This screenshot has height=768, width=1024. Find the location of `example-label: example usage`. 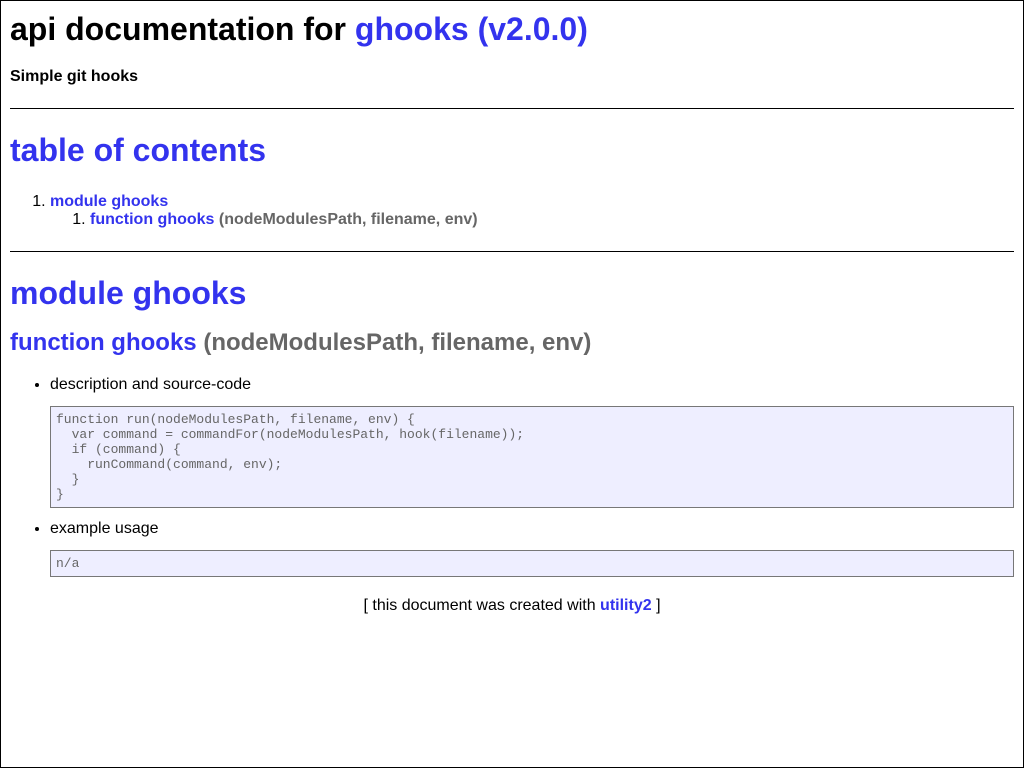

example-label: example usage is located at coordinates (104, 528).